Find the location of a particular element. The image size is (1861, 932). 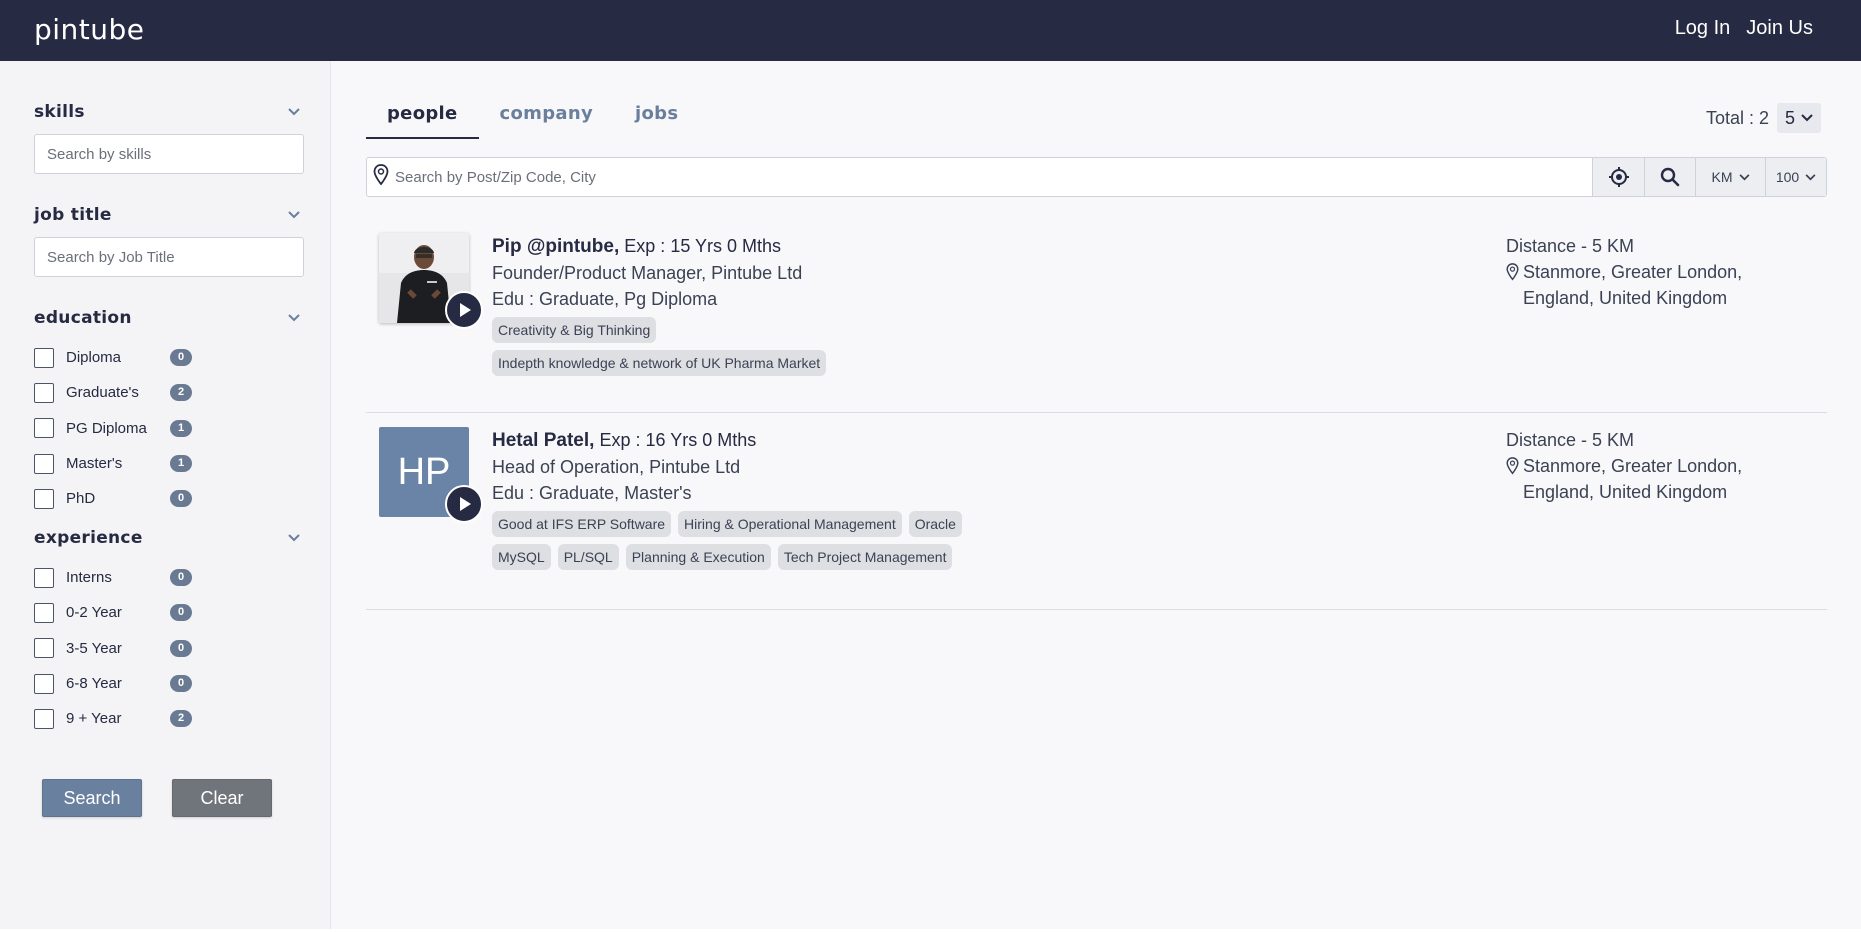

result-tabs: people company jobs is located at coordinates (532, 115).